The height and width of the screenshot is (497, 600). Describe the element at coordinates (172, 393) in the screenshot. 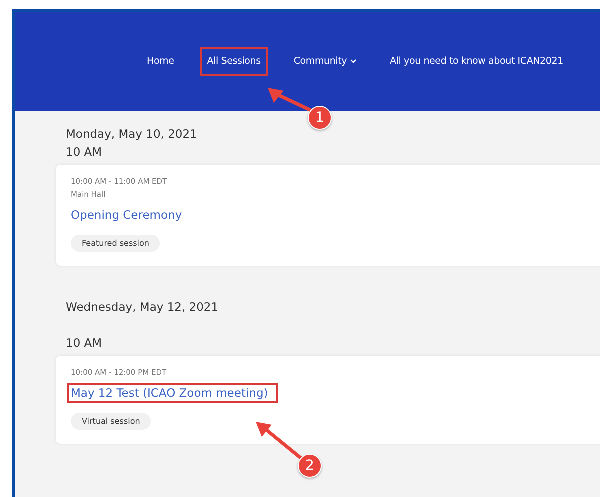

I see `session-title-link: May 12 Test (ICAO Zoom meeting)` at that location.